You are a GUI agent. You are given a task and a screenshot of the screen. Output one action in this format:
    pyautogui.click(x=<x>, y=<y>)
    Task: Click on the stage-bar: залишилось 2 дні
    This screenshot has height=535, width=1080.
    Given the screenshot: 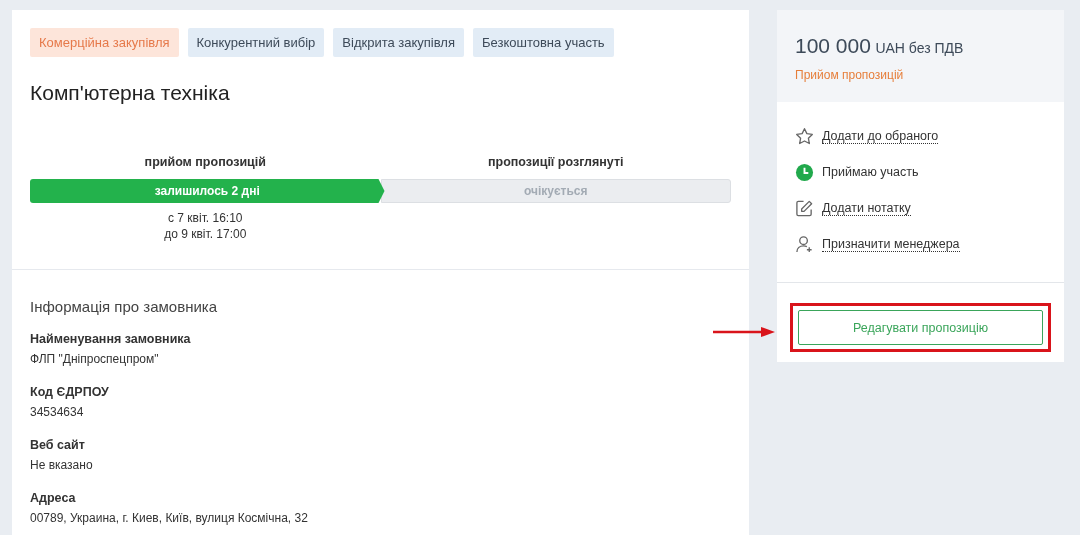 What is the action you would take?
    pyautogui.click(x=207, y=191)
    